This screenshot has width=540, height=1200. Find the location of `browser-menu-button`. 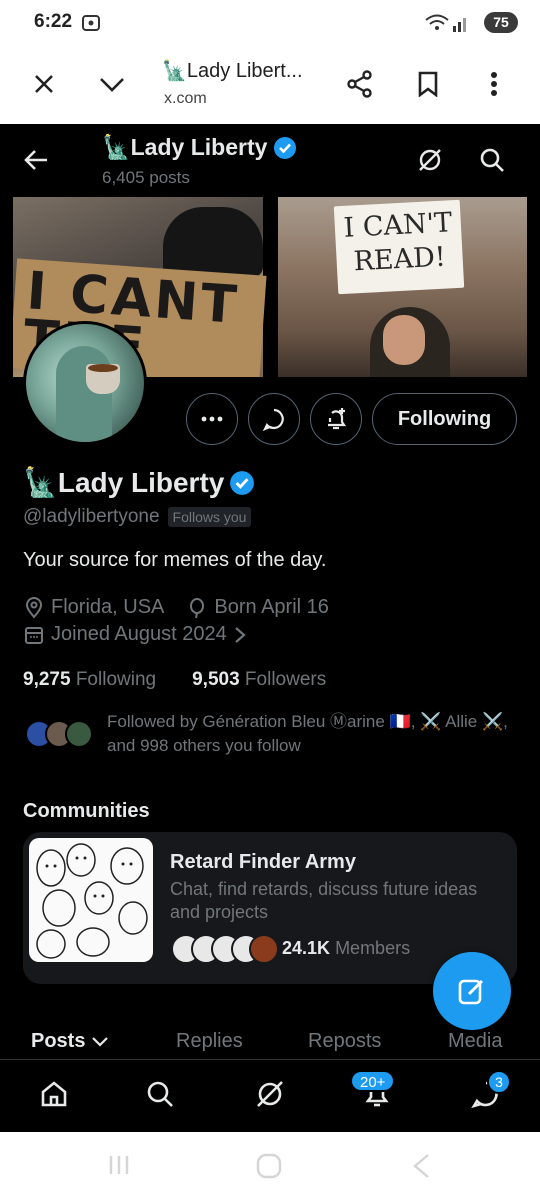

browser-menu-button is located at coordinates (494, 84).